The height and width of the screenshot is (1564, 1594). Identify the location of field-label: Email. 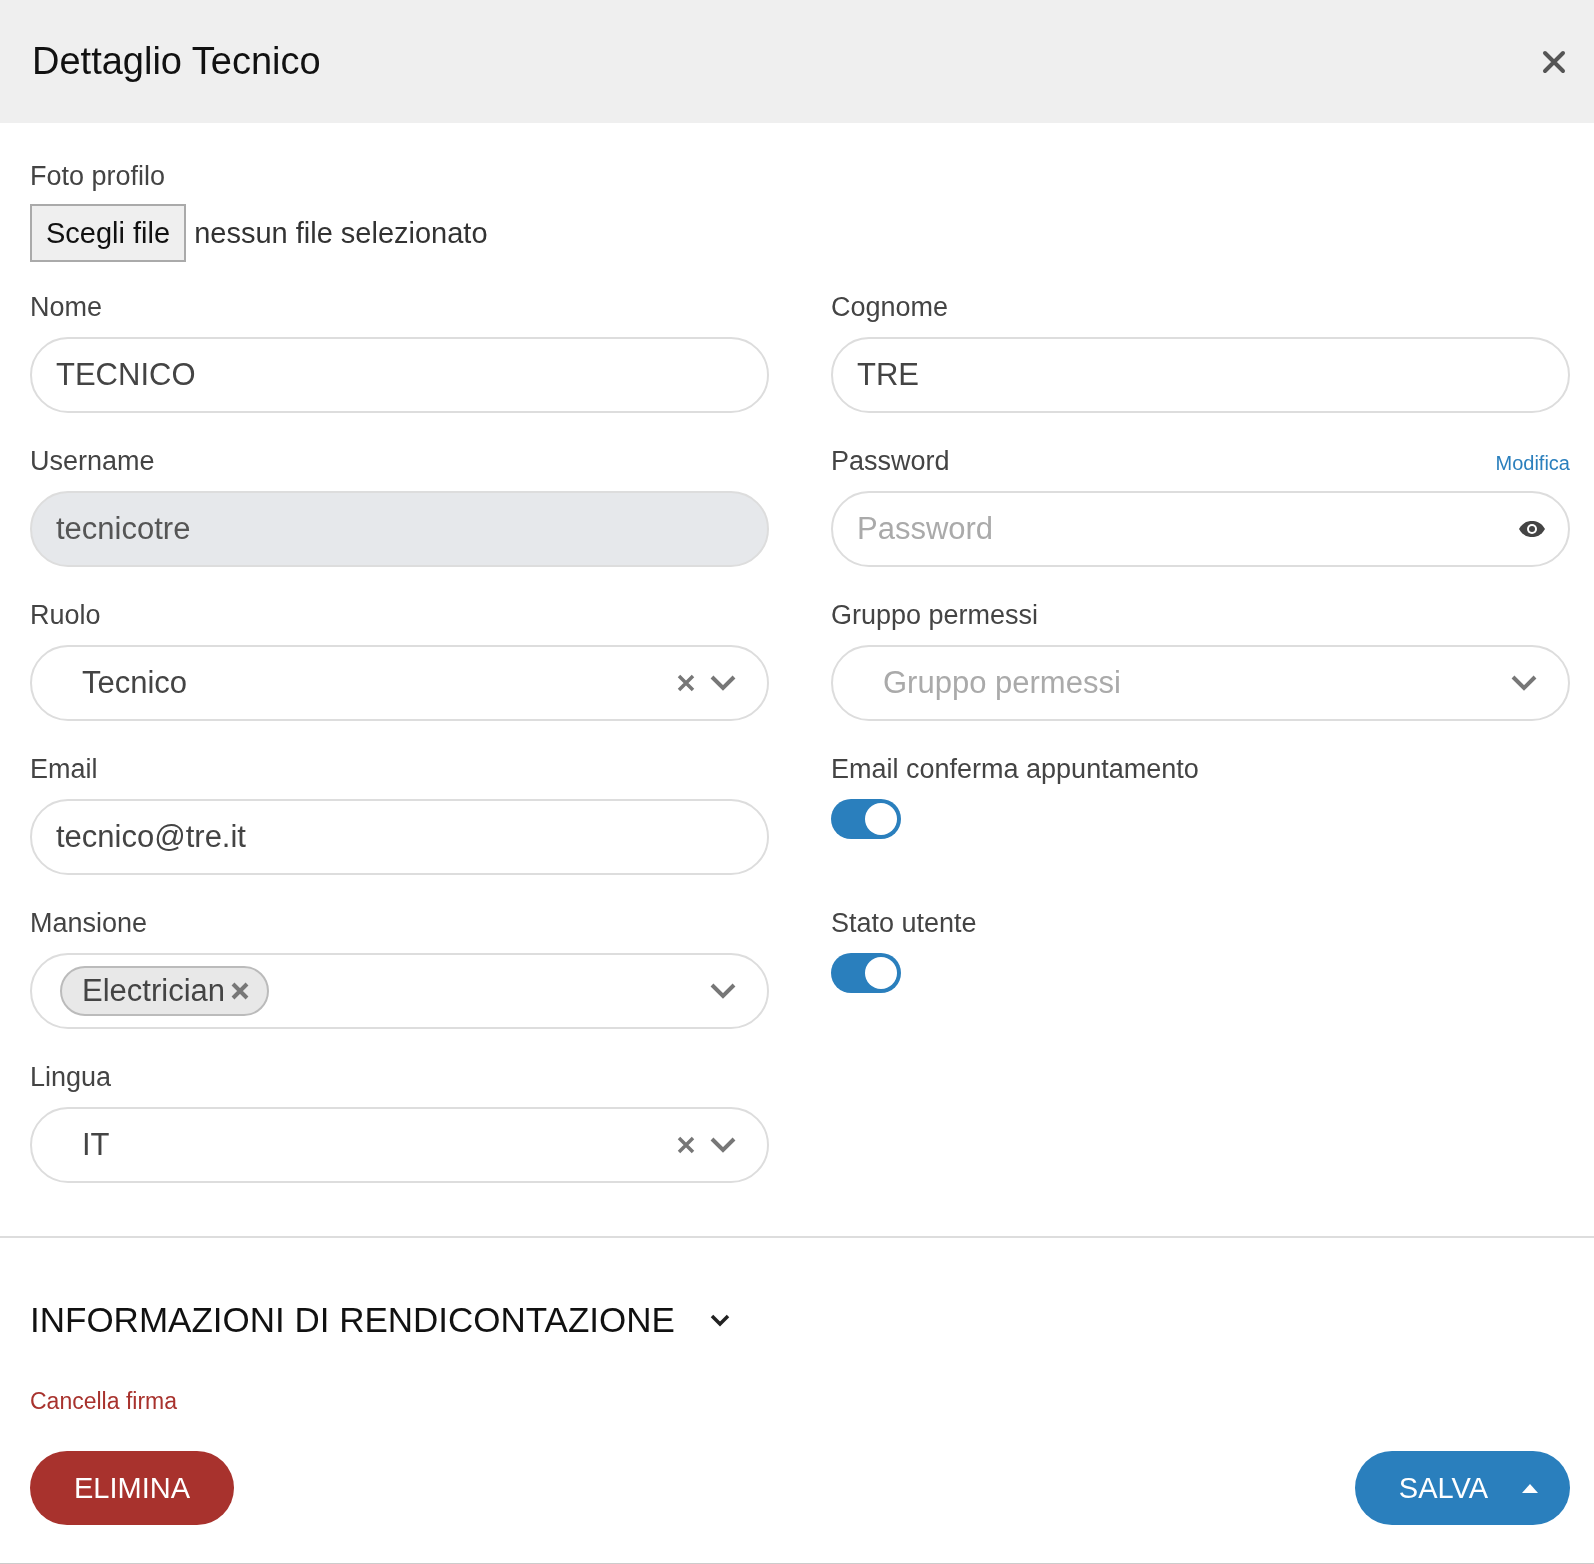
(64, 769).